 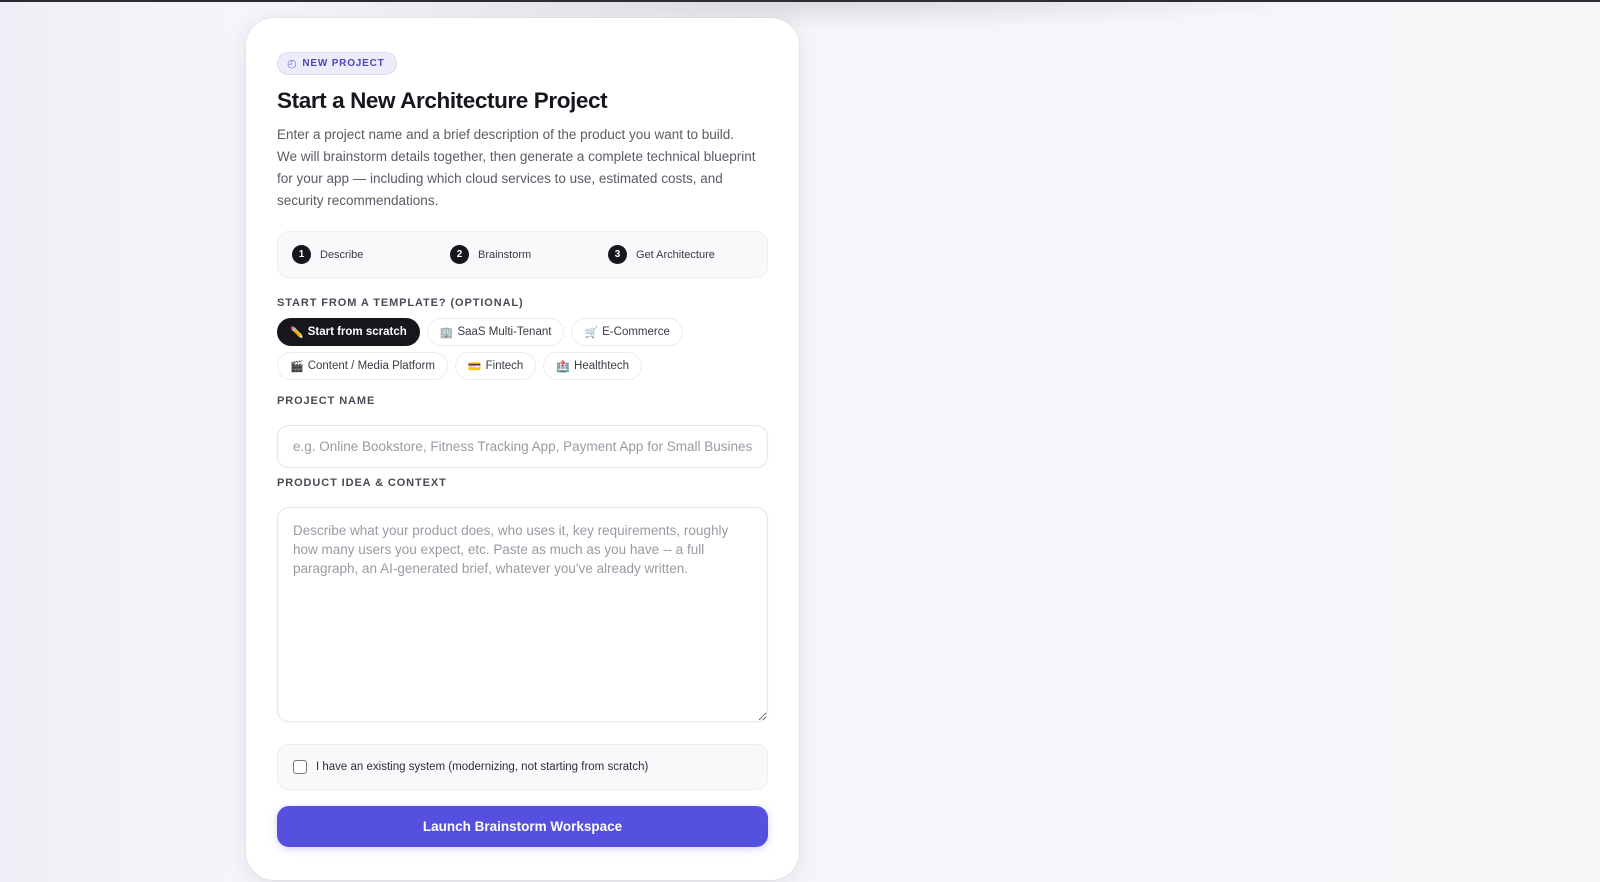 I want to click on chip-label: Start from scratch, so click(x=357, y=332).